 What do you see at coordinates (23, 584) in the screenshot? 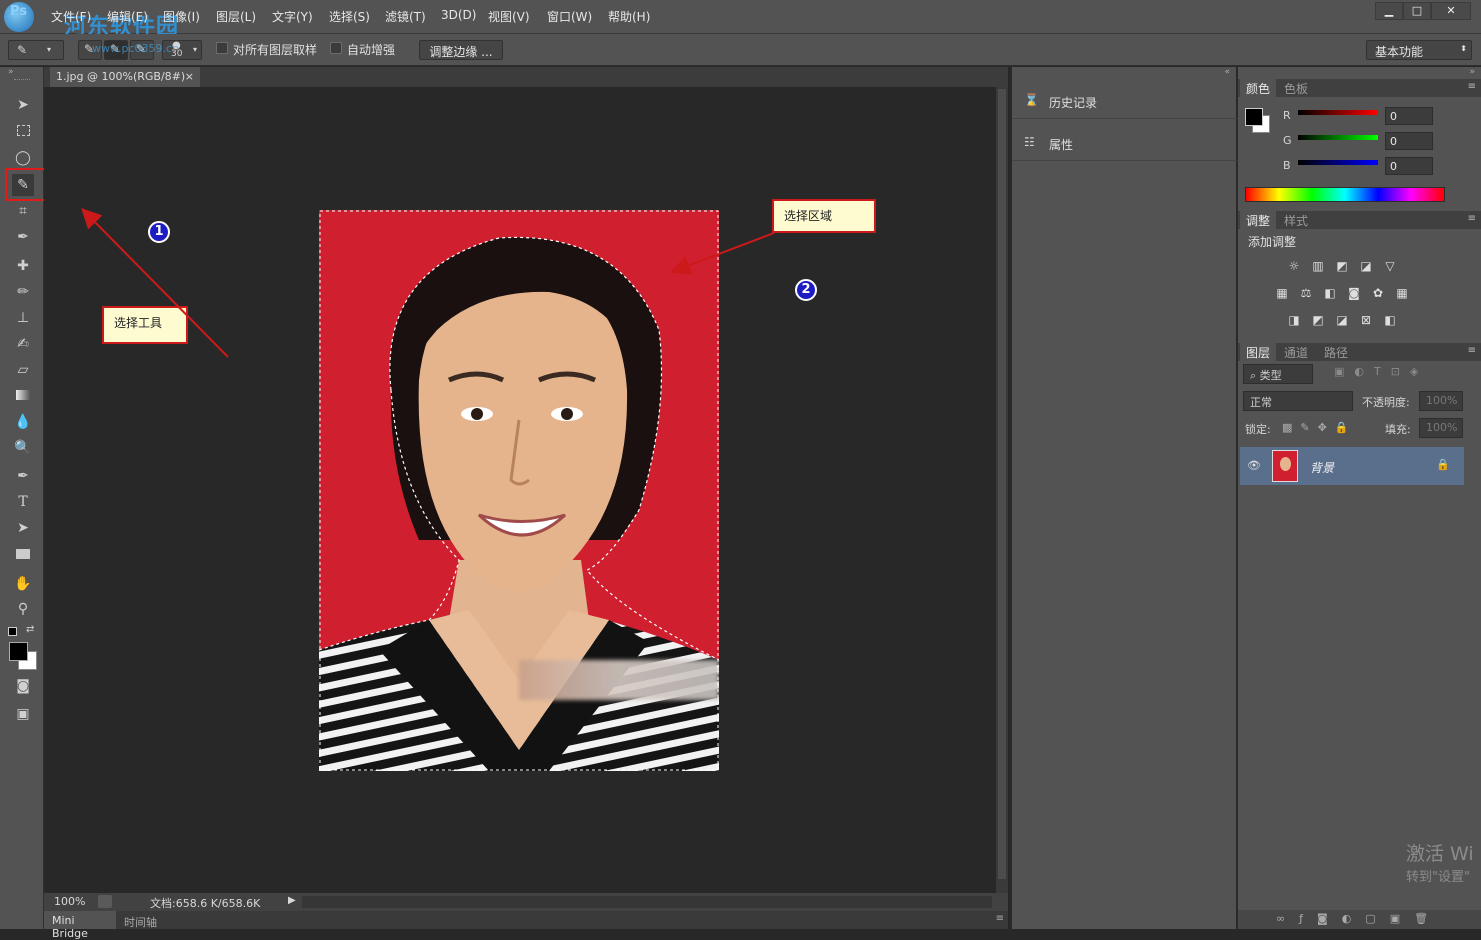
I see `hand-tool-icon: ✋` at bounding box center [23, 584].